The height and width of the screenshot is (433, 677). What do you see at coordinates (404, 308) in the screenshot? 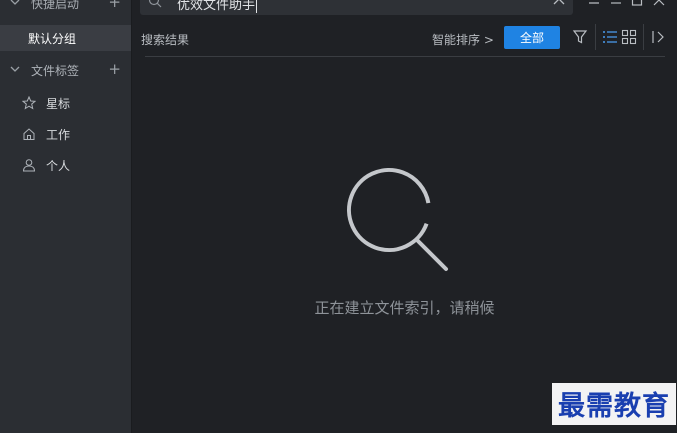
I see `indexing-status-text: 正在建立文件索引，请稍候` at bounding box center [404, 308].